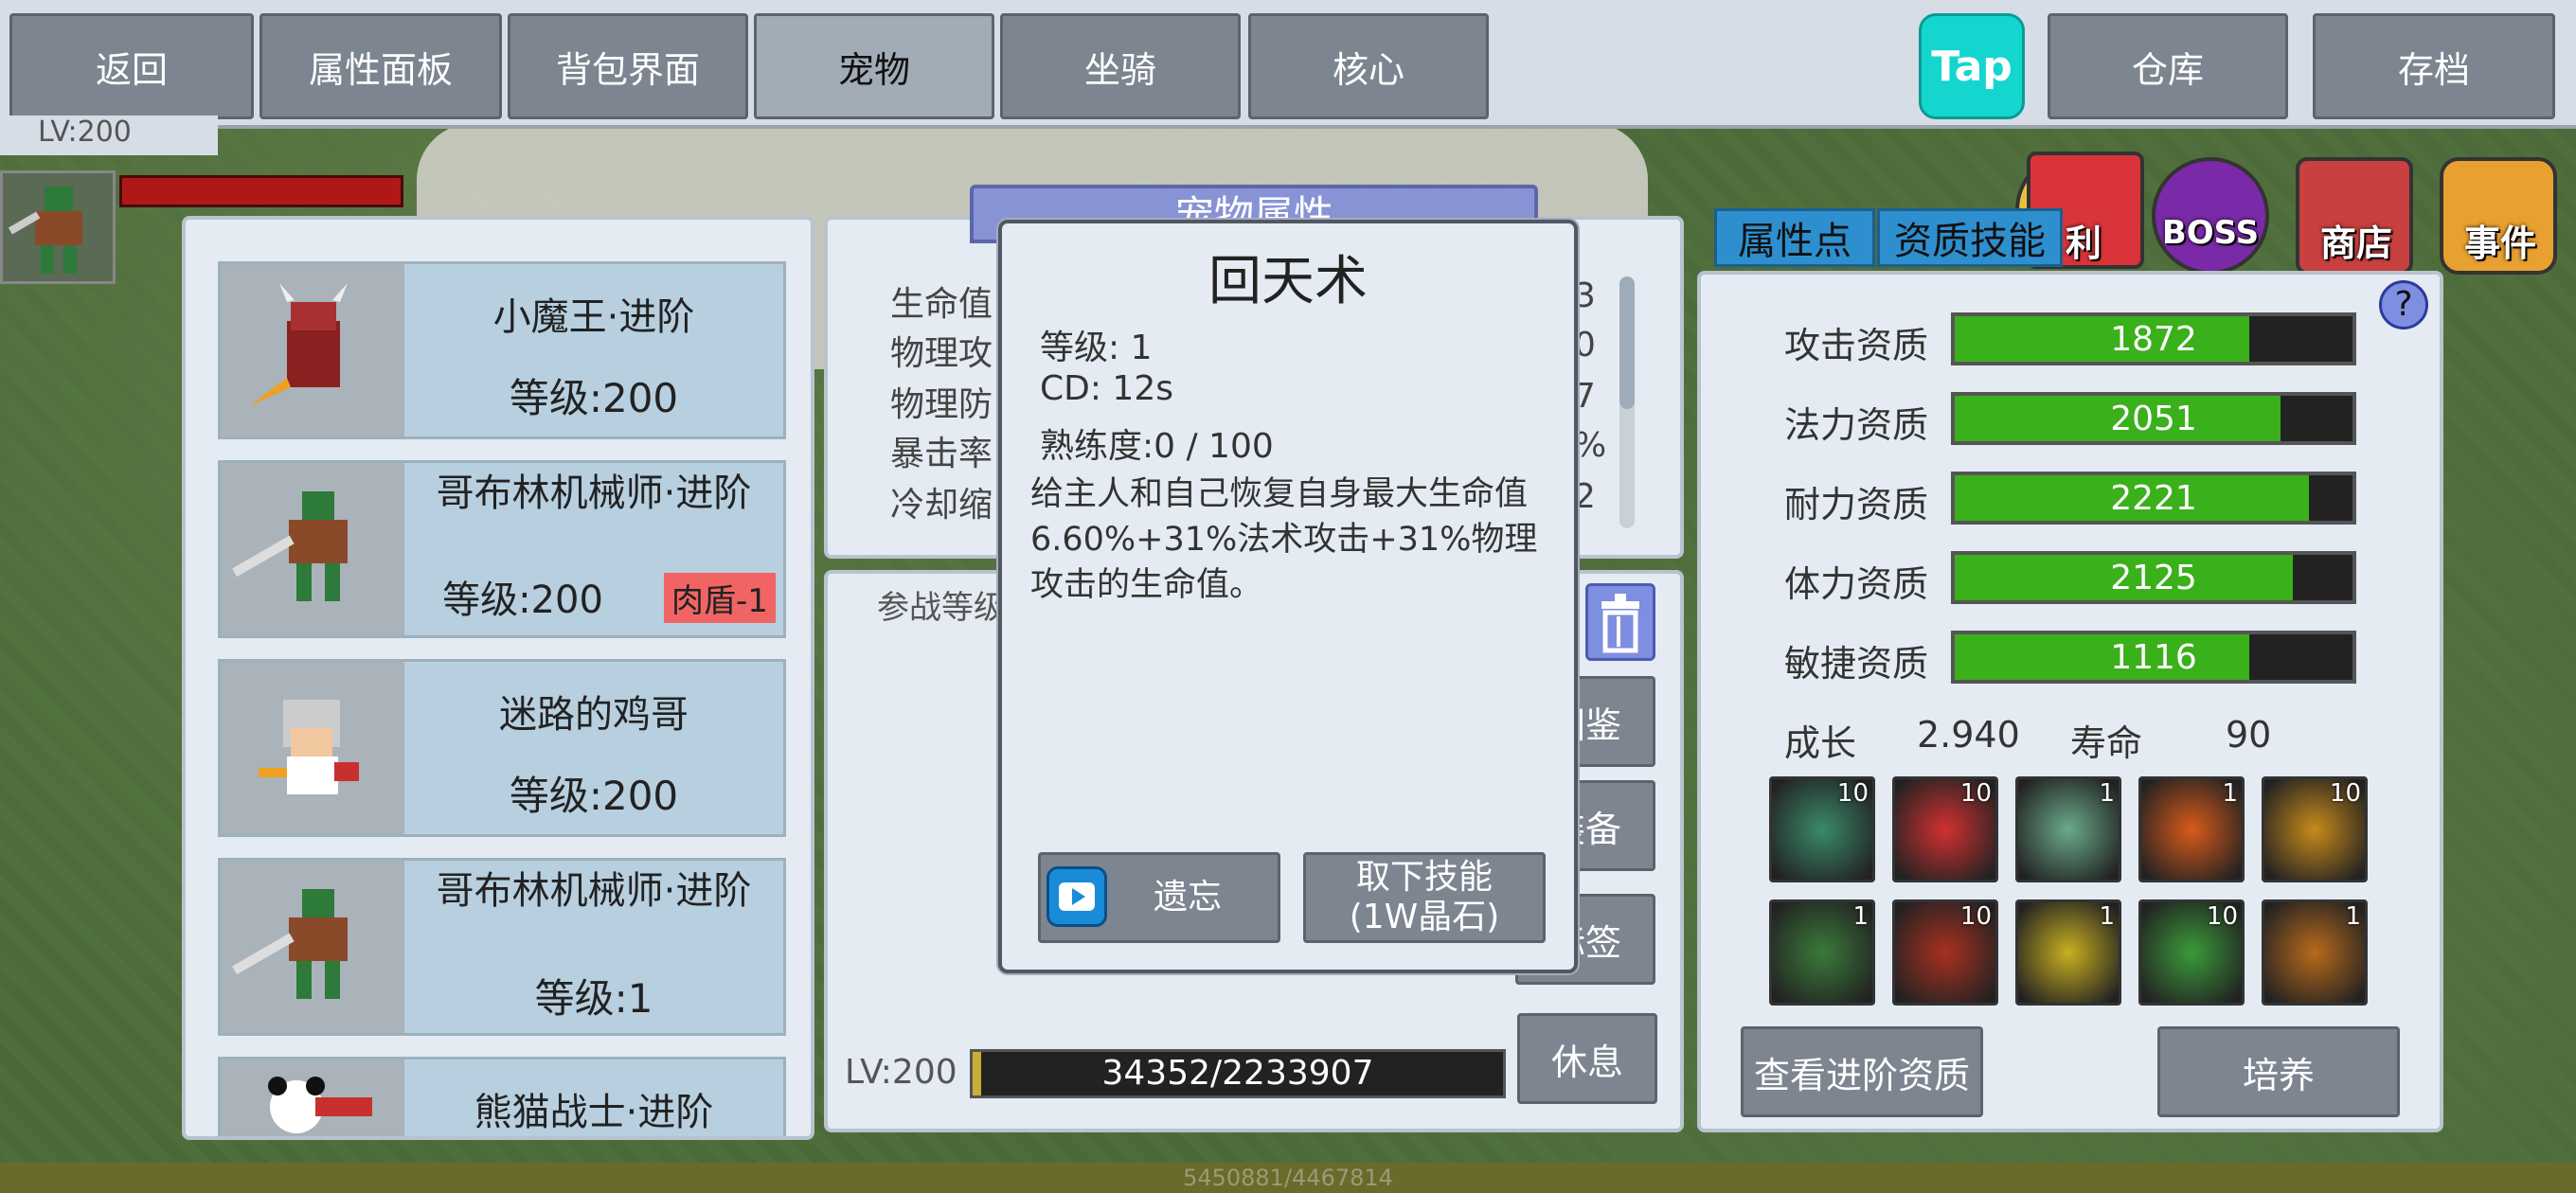 The width and height of the screenshot is (2576, 1193). Describe the element at coordinates (874, 66) in the screenshot. I see `pet-tab: 宠物` at that location.